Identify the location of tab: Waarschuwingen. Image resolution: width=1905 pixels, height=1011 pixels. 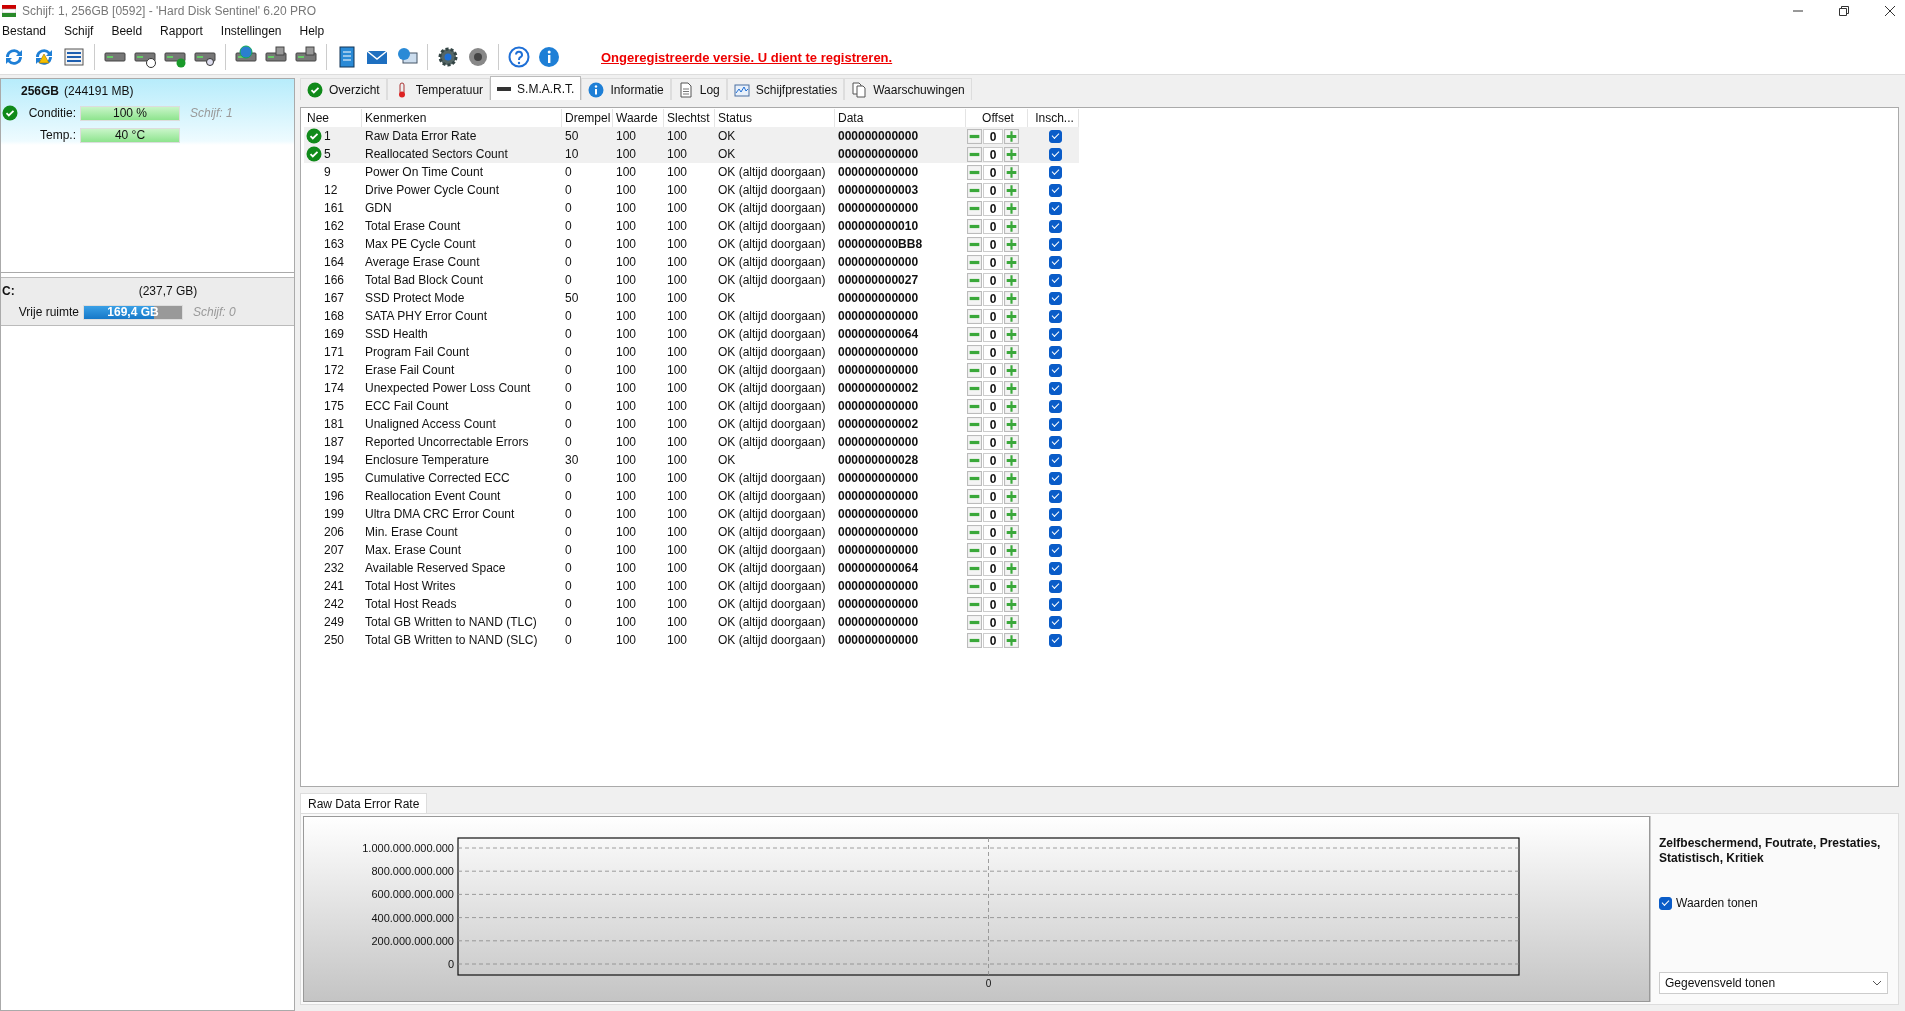
(908, 89).